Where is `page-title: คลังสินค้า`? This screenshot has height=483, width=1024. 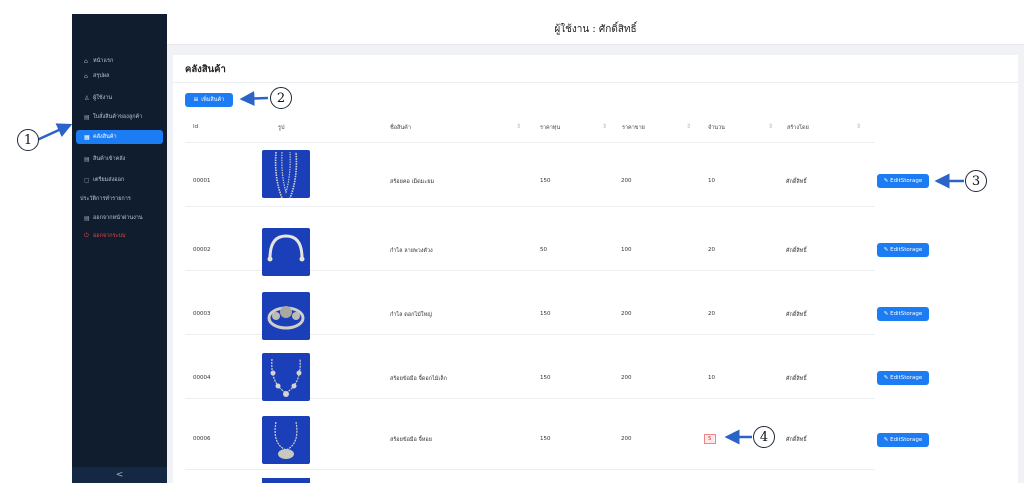
page-title: คลังสินค้า is located at coordinates (205, 69).